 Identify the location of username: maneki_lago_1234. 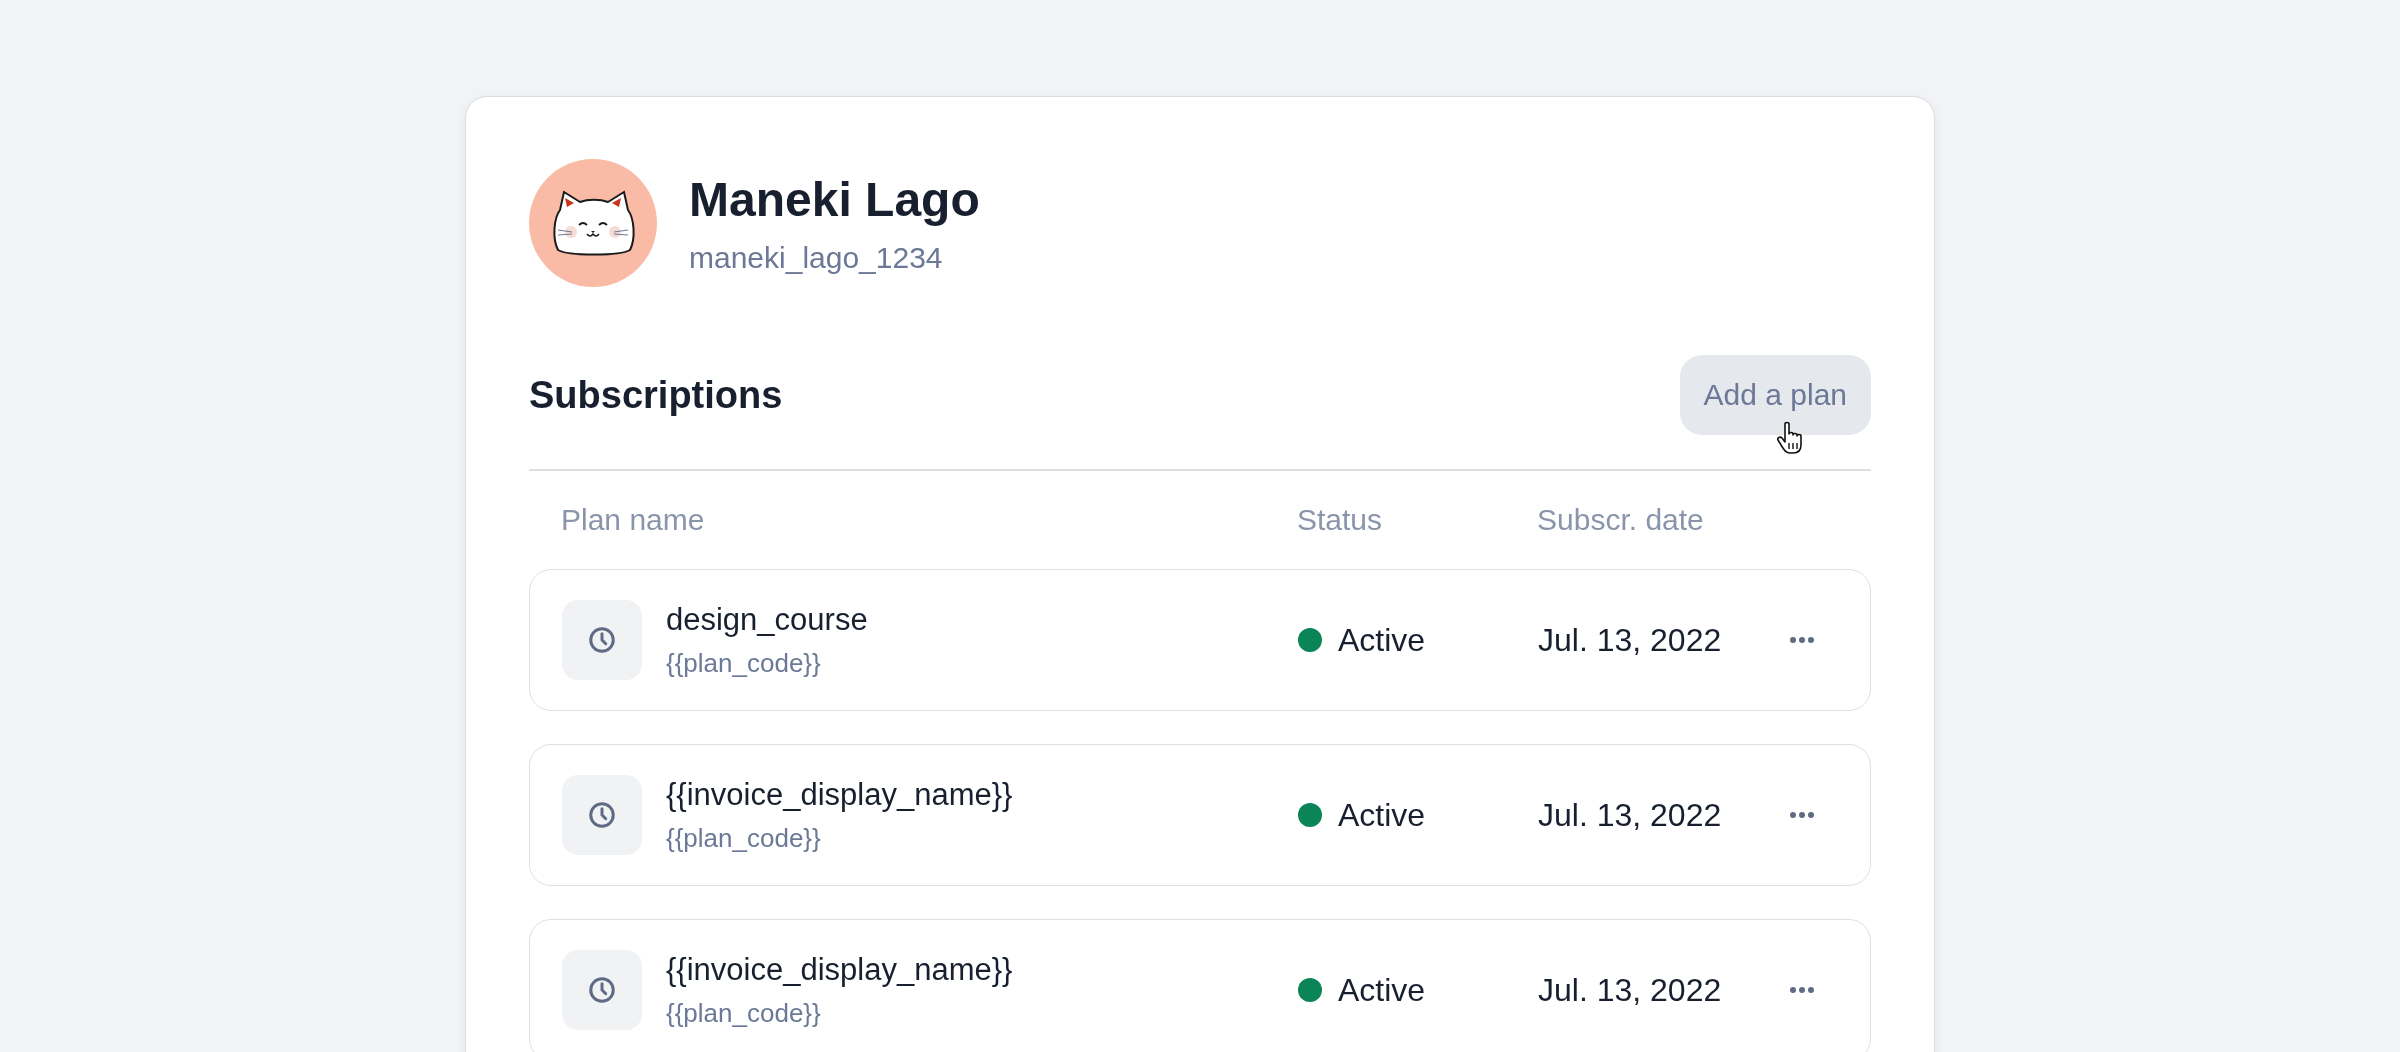
(816, 257).